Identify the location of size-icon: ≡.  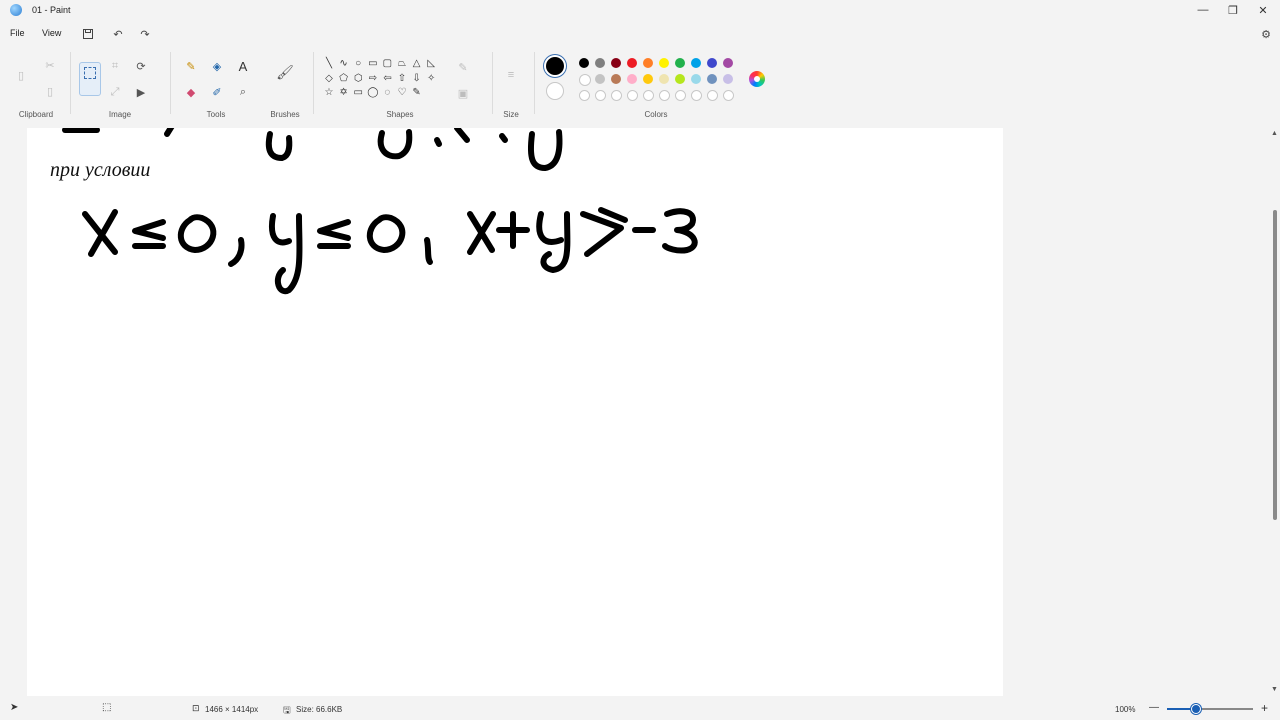
(511, 75).